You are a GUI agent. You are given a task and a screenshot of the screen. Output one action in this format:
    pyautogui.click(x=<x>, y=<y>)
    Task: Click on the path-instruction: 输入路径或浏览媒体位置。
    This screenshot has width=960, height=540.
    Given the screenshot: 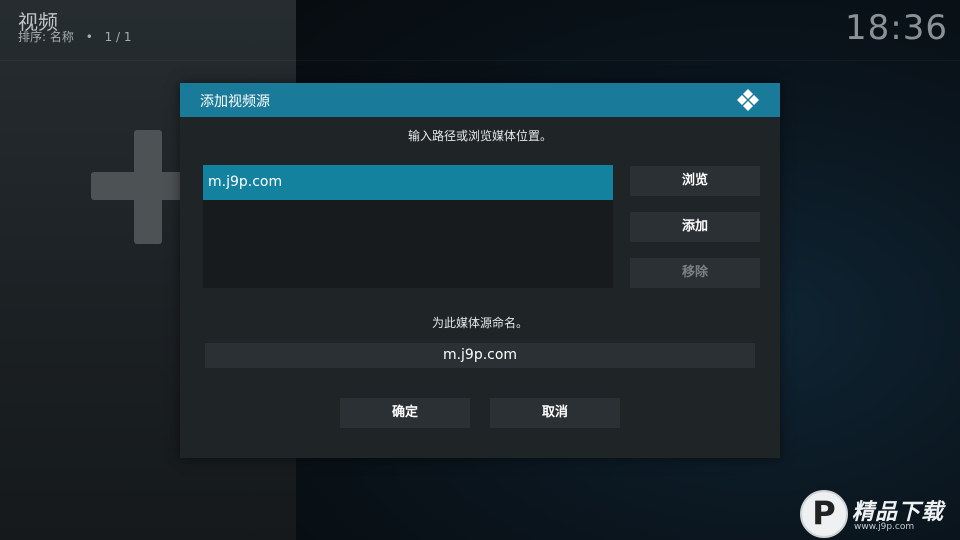 What is the action you would take?
    pyautogui.click(x=479, y=136)
    